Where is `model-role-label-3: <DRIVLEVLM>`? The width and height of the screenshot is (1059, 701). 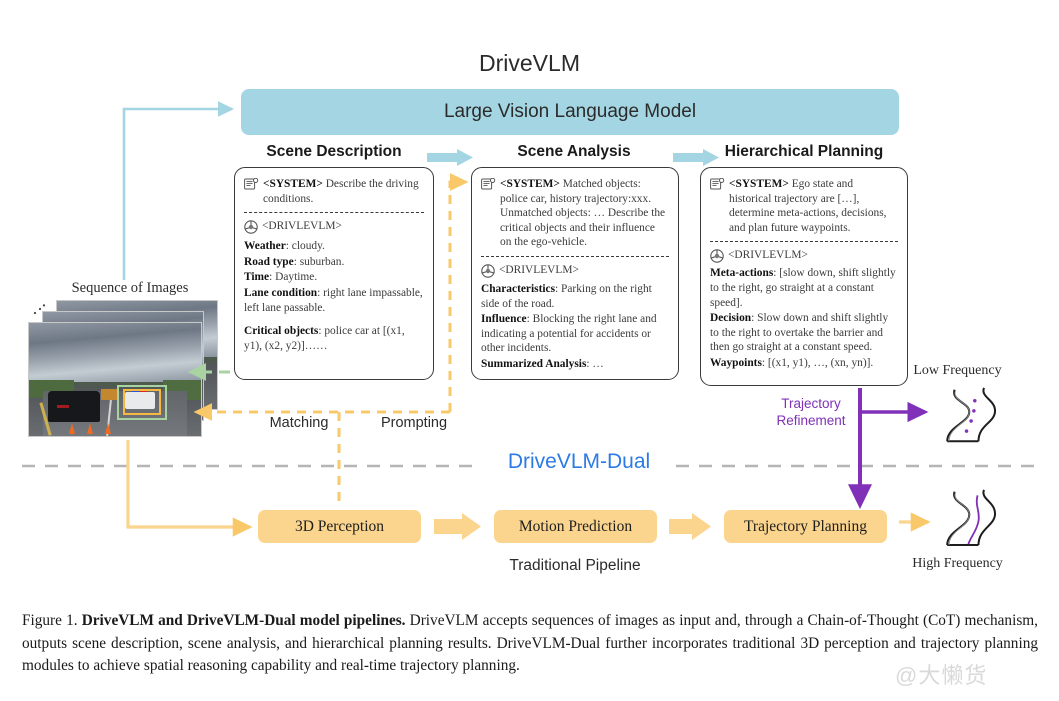
model-role-label-3: <DRIVLEVLM> is located at coordinates (768, 255).